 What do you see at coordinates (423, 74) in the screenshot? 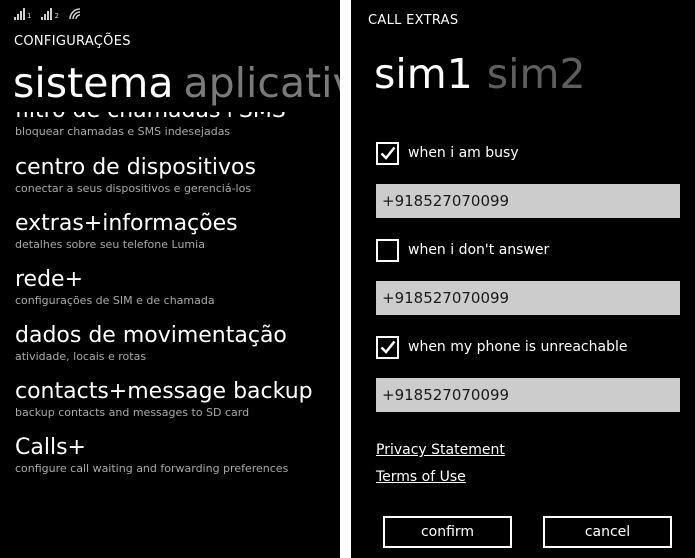
I see `tab-sim1: sim1` at bounding box center [423, 74].